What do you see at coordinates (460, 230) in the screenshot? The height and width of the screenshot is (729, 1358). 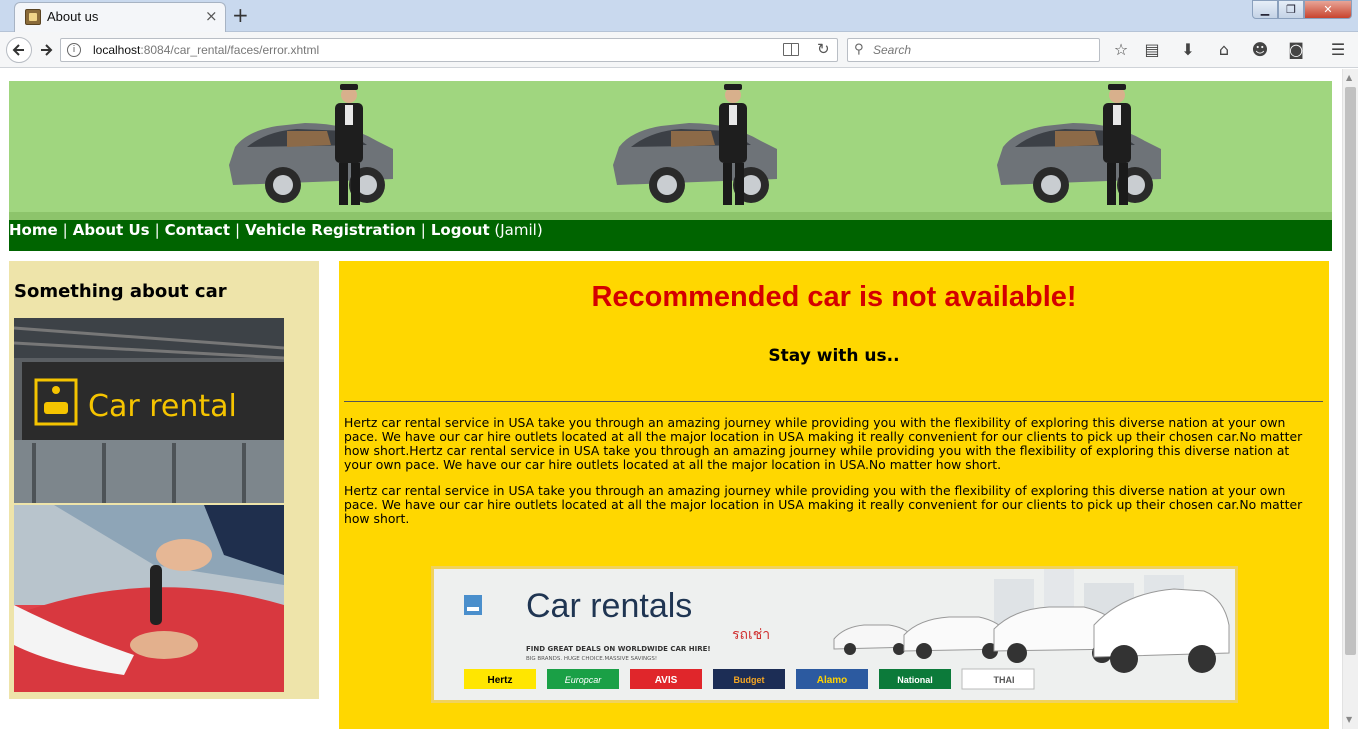 I see `nav-logout-link: Logout` at bounding box center [460, 230].